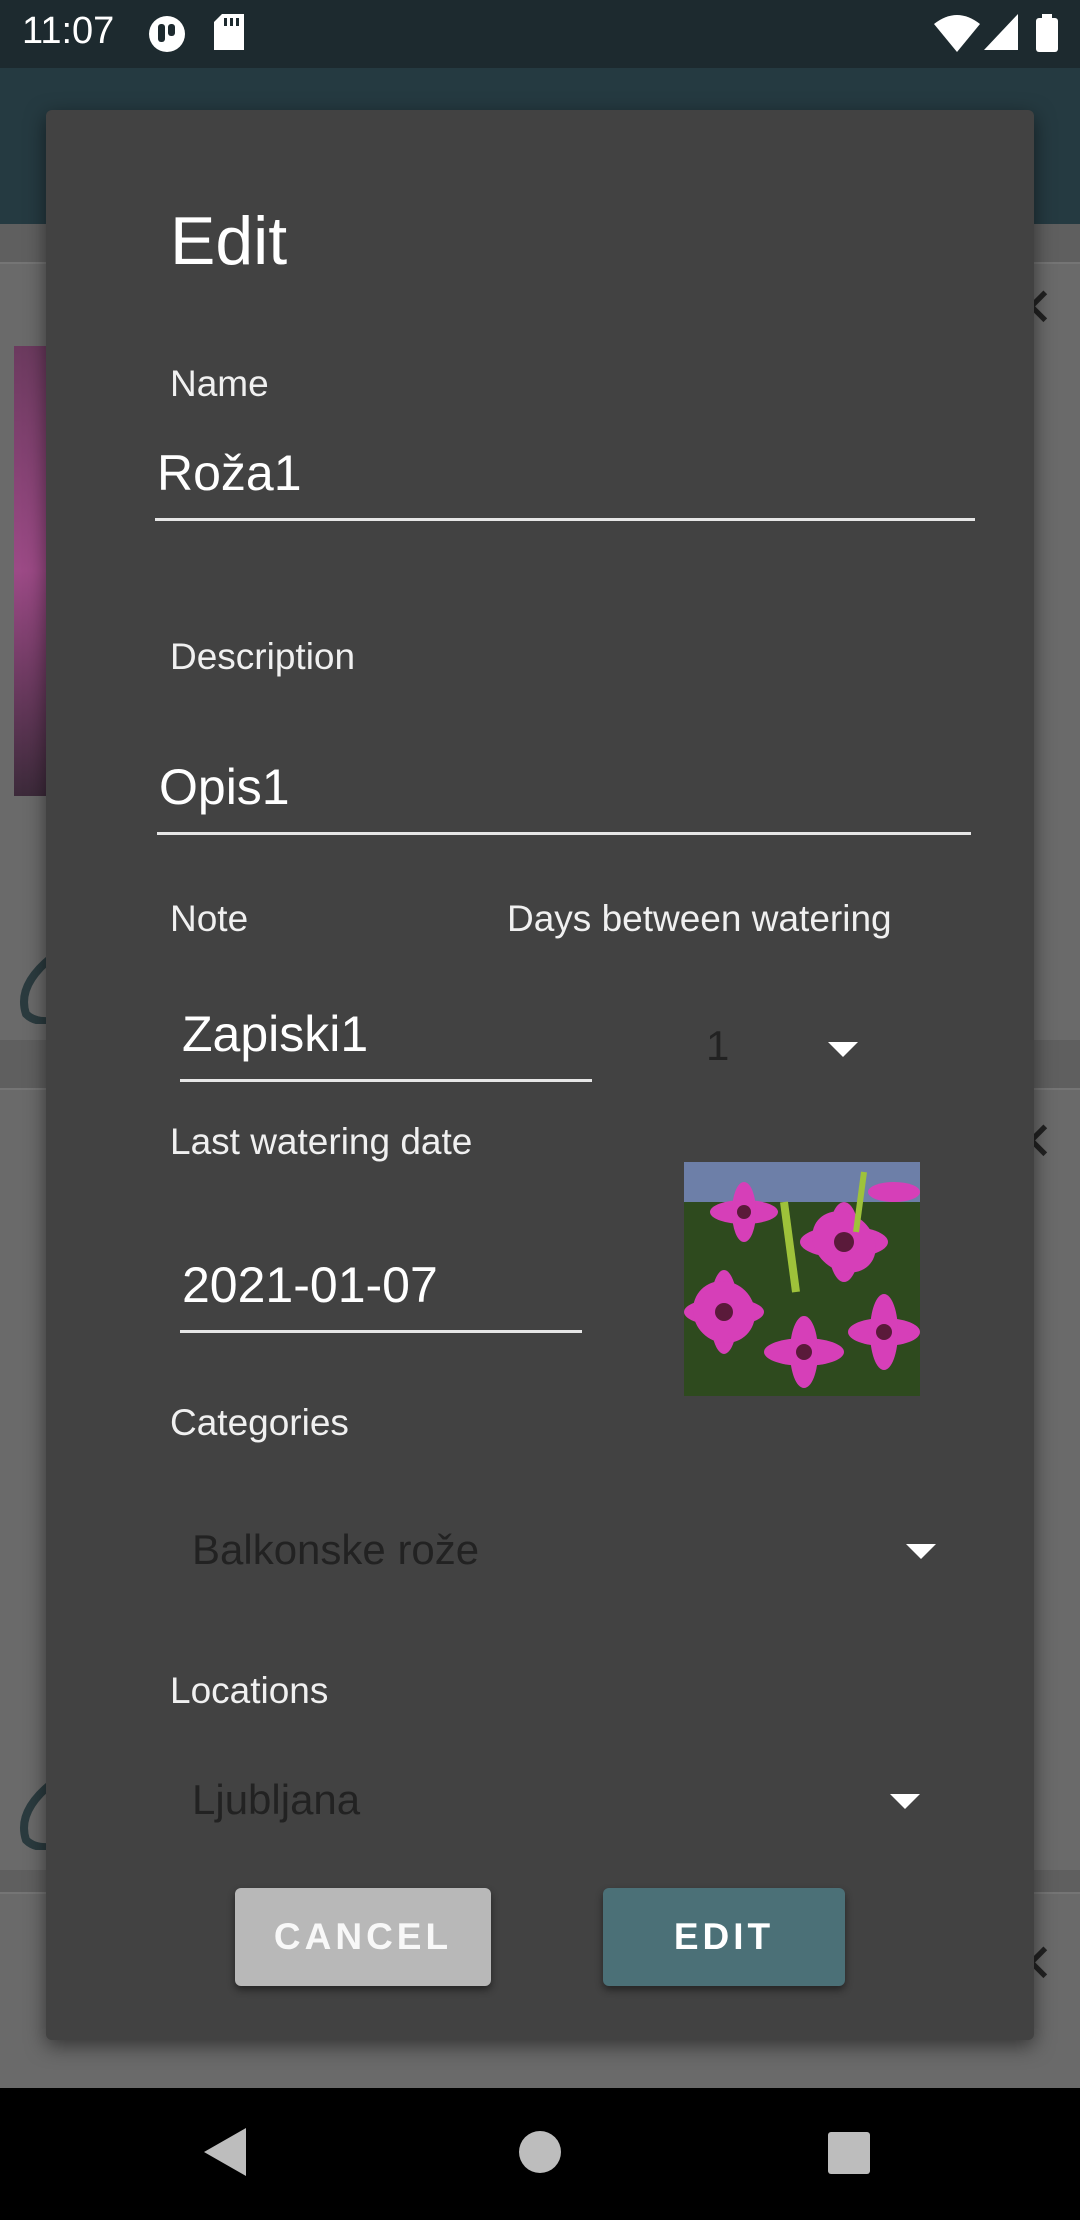  What do you see at coordinates (321, 1141) in the screenshot?
I see `last-watering-label: Last watering date` at bounding box center [321, 1141].